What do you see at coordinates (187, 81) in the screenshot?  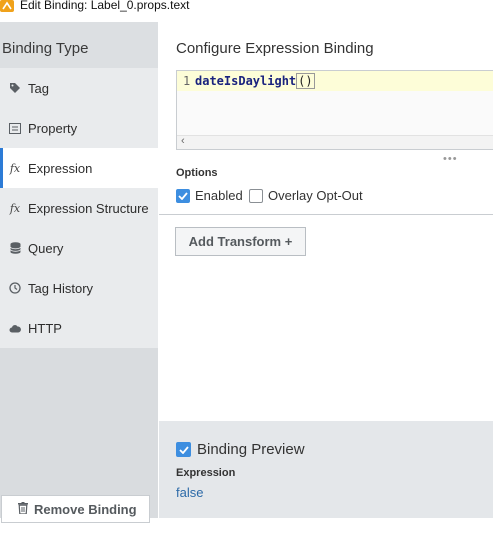 I see `line-number: 1` at bounding box center [187, 81].